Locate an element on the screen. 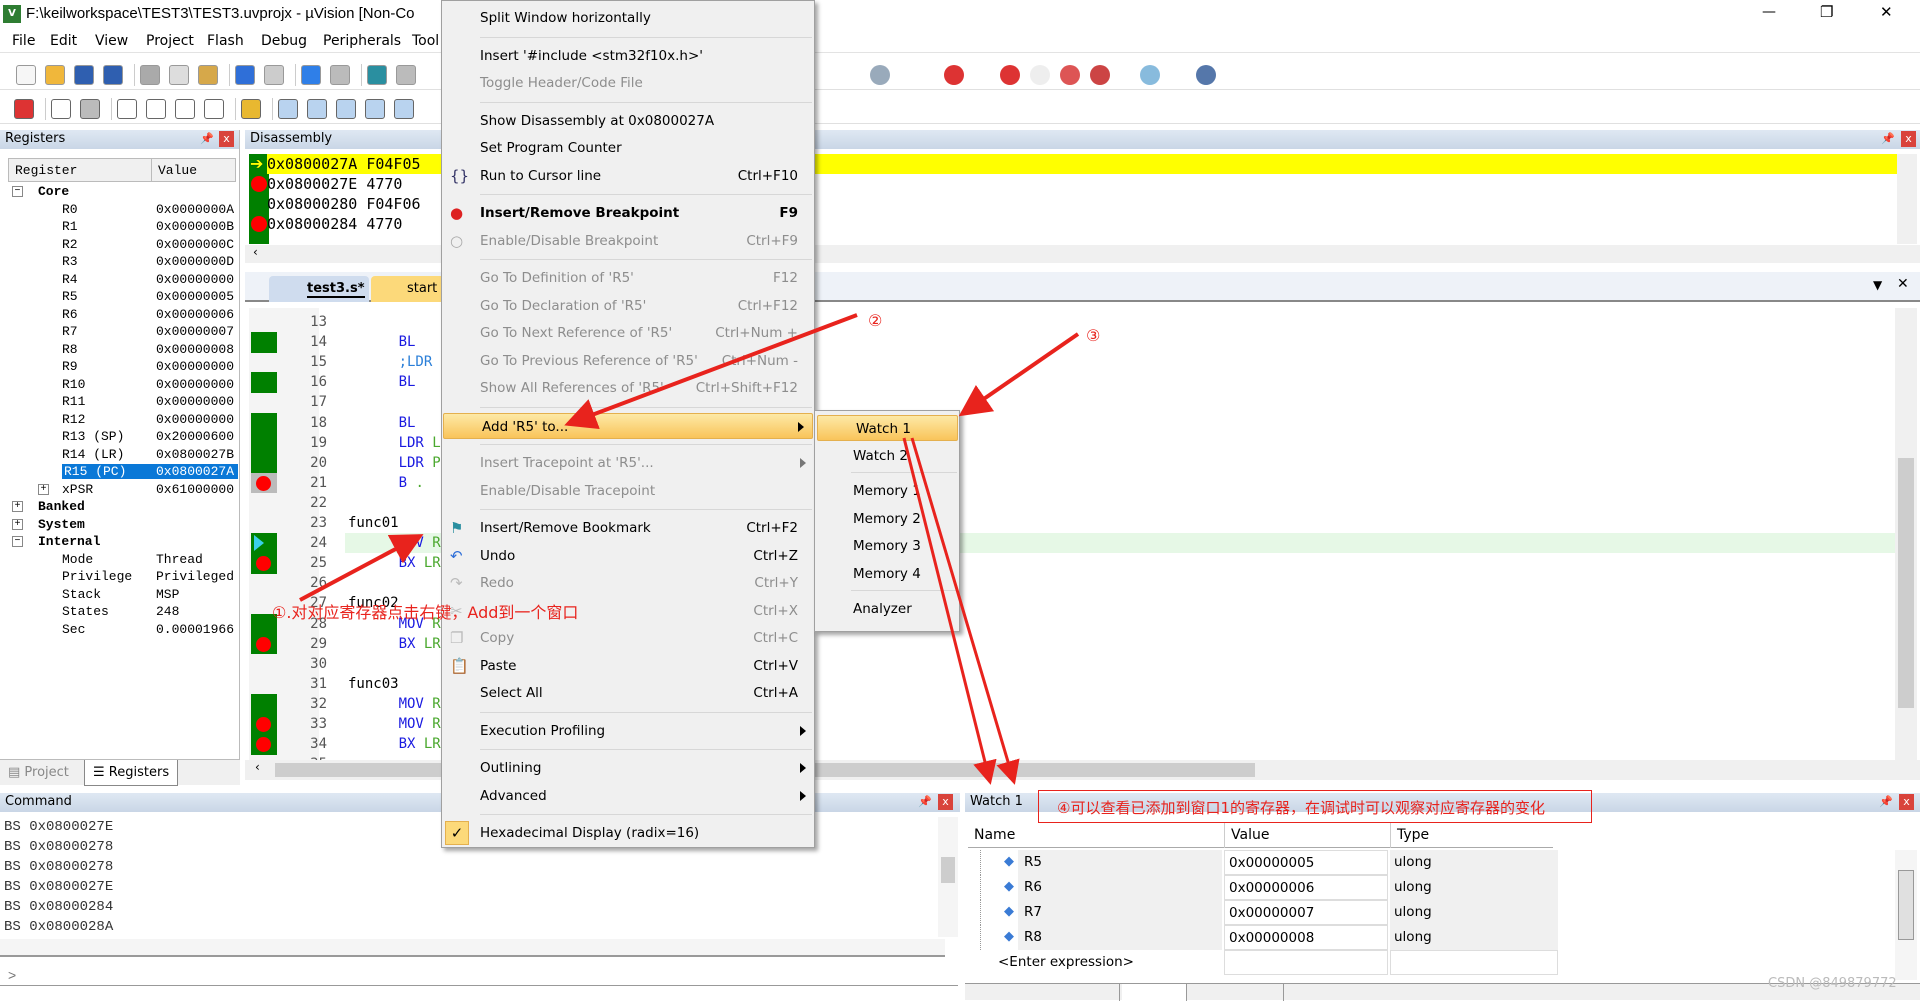  arrow-step4a is located at coordinates (949, 611).